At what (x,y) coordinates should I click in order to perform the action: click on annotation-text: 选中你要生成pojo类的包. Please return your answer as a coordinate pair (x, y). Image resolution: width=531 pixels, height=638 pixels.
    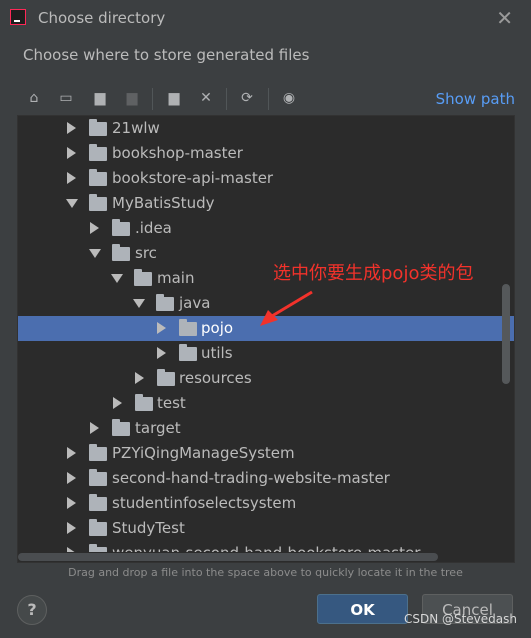
    Looking at the image, I should click on (373, 273).